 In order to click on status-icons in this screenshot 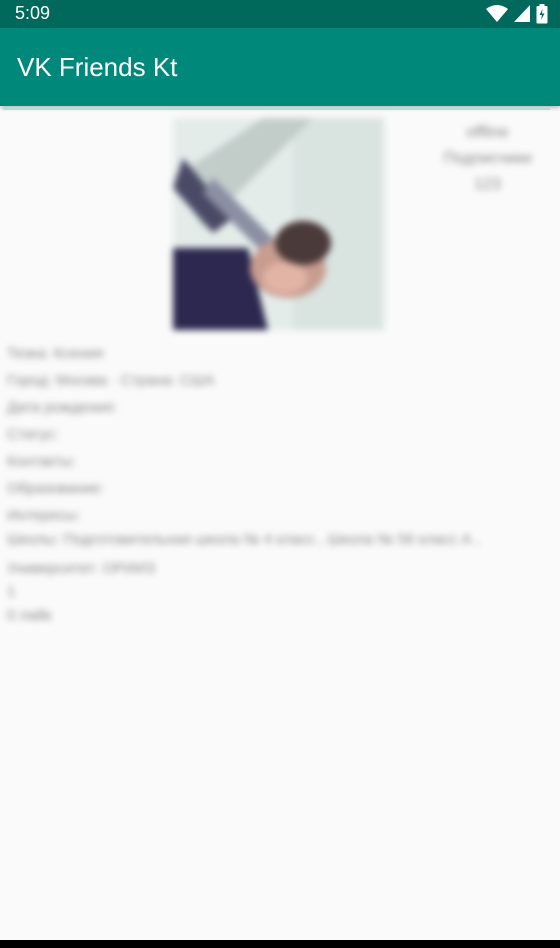, I will do `click(517, 16)`.